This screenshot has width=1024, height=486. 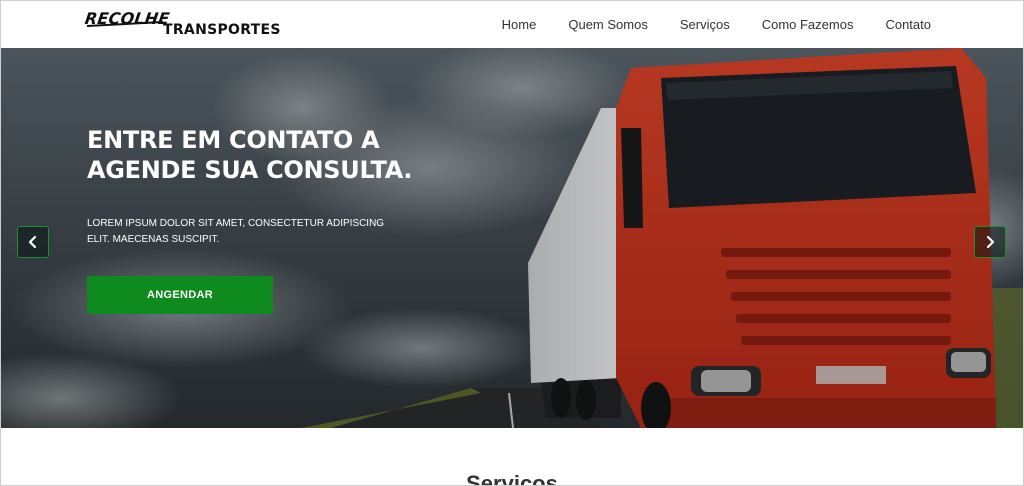 I want to click on nav-item-home: Home, so click(x=519, y=24).